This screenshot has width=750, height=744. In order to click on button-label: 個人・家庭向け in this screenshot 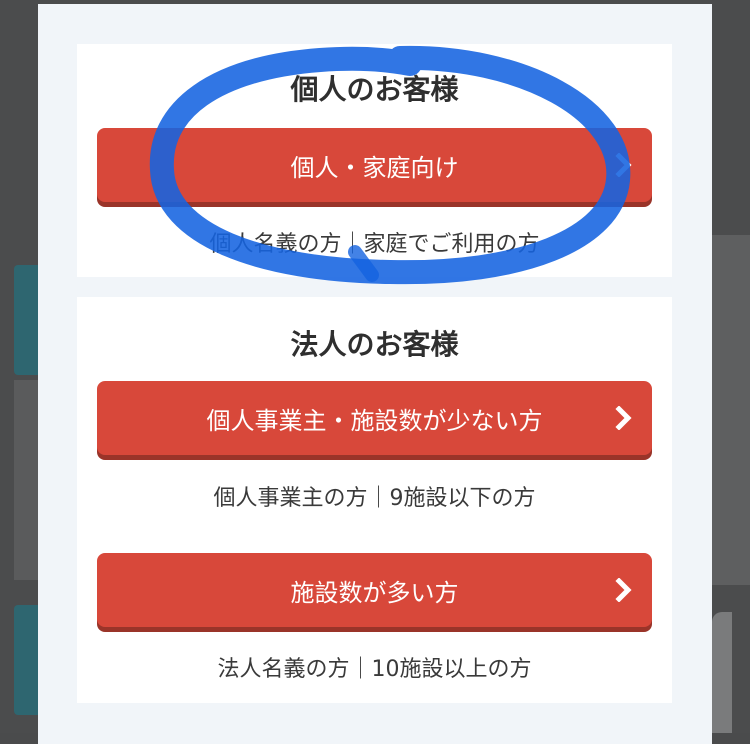, I will do `click(375, 165)`.